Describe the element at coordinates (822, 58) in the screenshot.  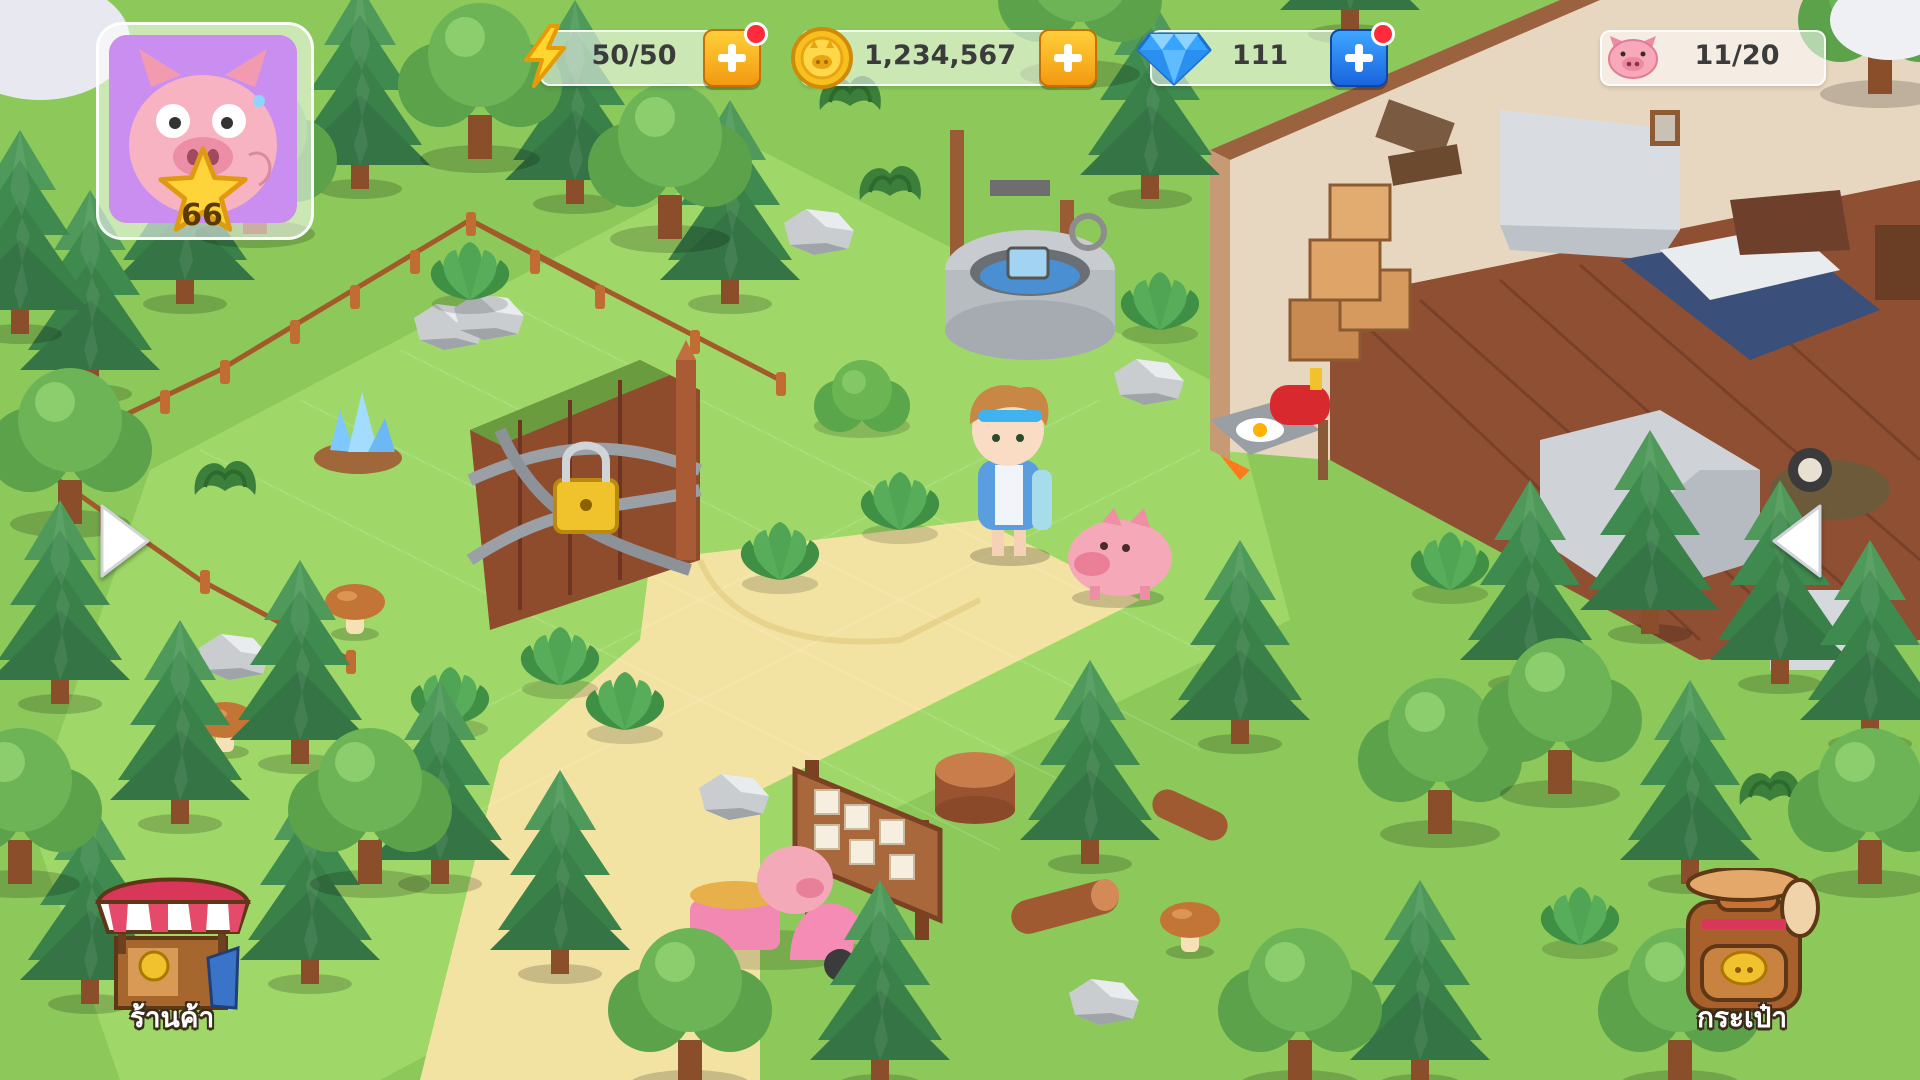
I see `pig-coin-icon` at that location.